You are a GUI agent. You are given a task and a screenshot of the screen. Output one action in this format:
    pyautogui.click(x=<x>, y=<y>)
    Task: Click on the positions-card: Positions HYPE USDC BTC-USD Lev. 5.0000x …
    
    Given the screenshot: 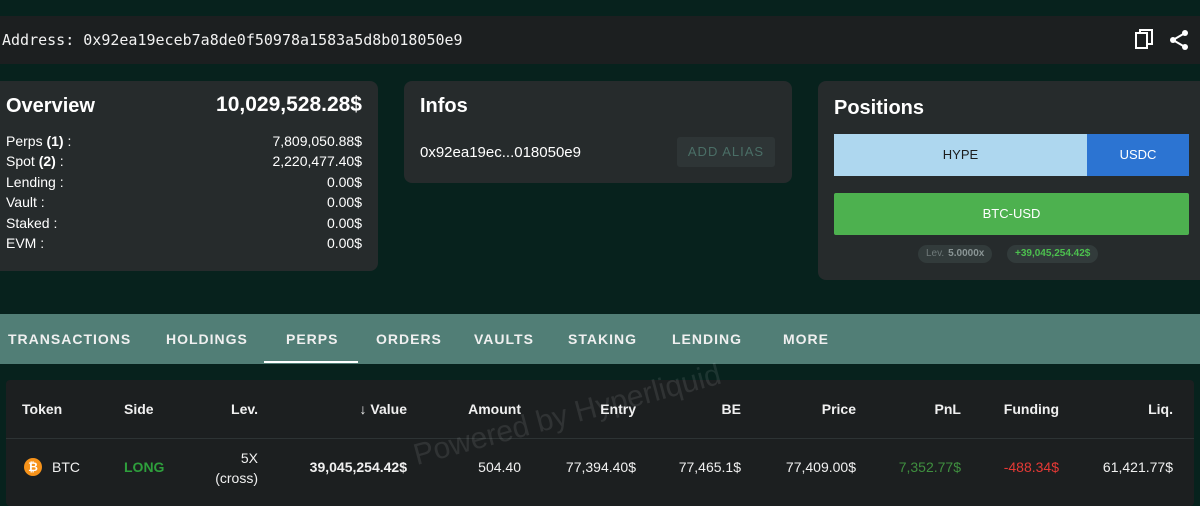 What is the action you would take?
    pyautogui.click(x=1009, y=180)
    